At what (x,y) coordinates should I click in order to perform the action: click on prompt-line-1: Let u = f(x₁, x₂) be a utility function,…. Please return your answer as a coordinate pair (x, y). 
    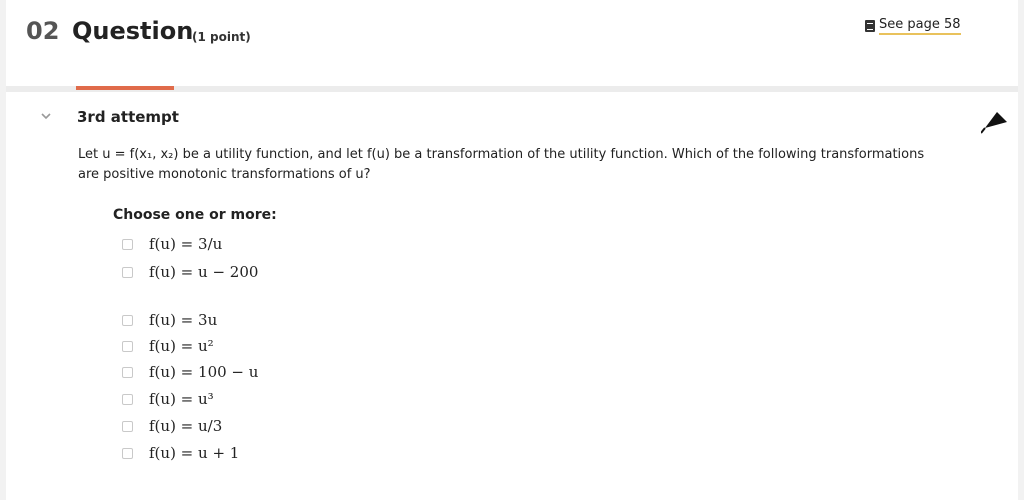
    Looking at the image, I should click on (501, 154).